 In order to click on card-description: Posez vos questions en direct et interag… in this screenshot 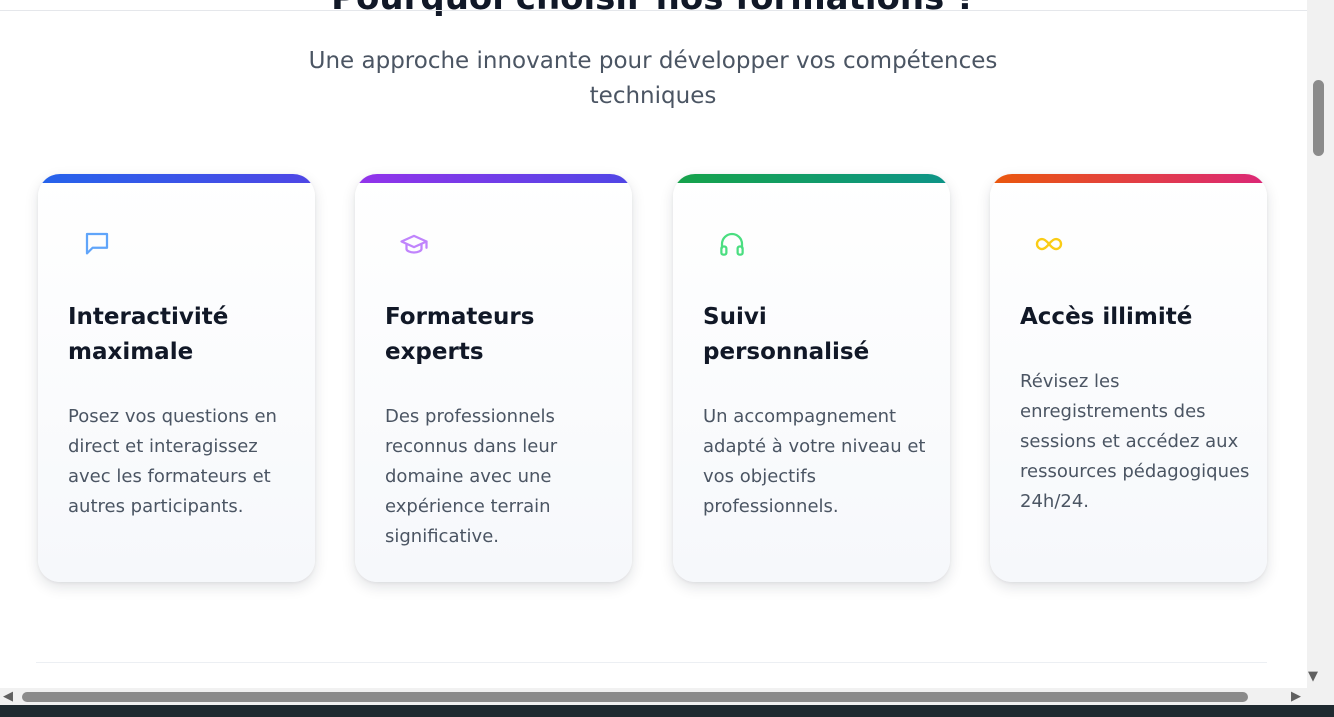, I will do `click(172, 461)`.